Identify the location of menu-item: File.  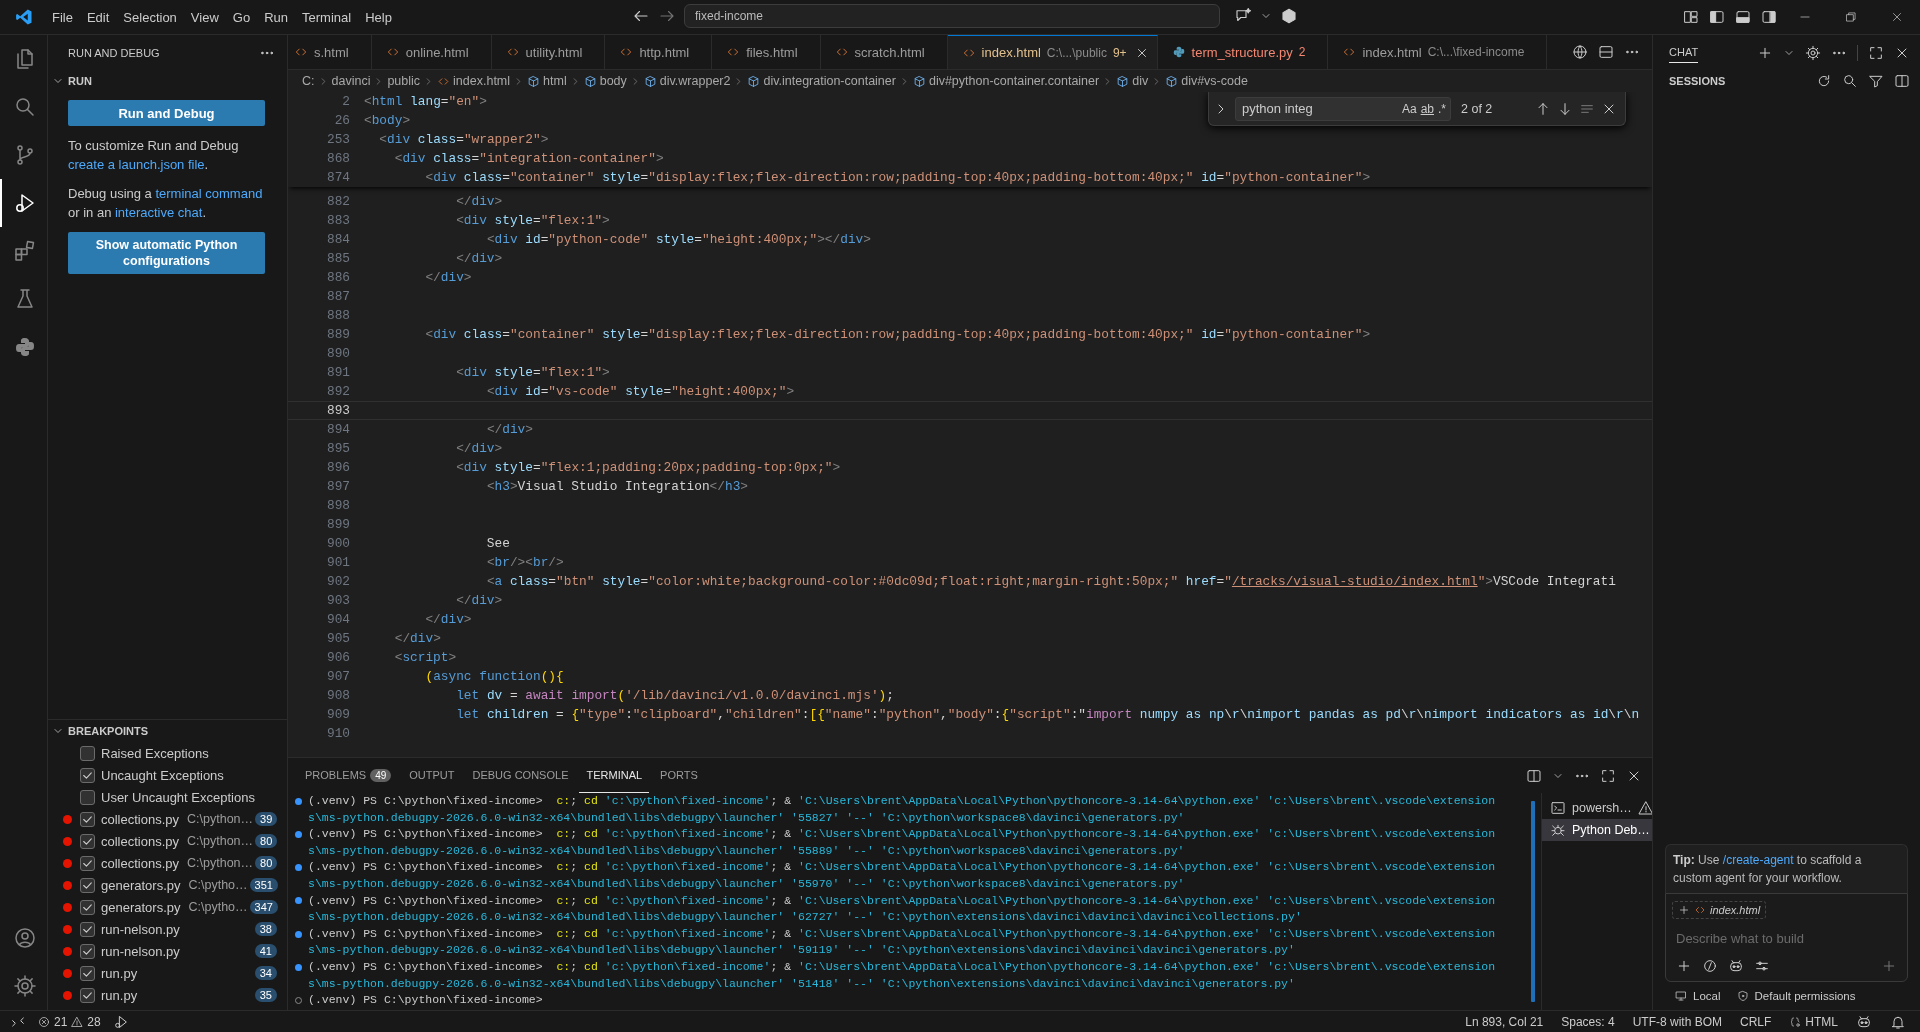
(62, 17).